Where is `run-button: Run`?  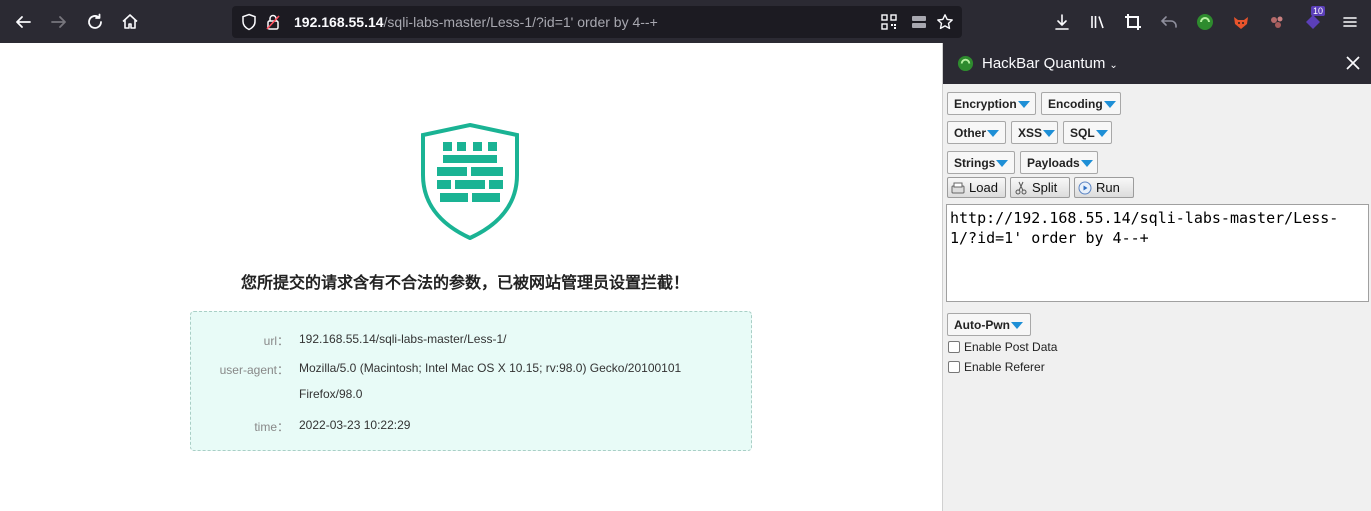
run-button: Run is located at coordinates (1104, 187).